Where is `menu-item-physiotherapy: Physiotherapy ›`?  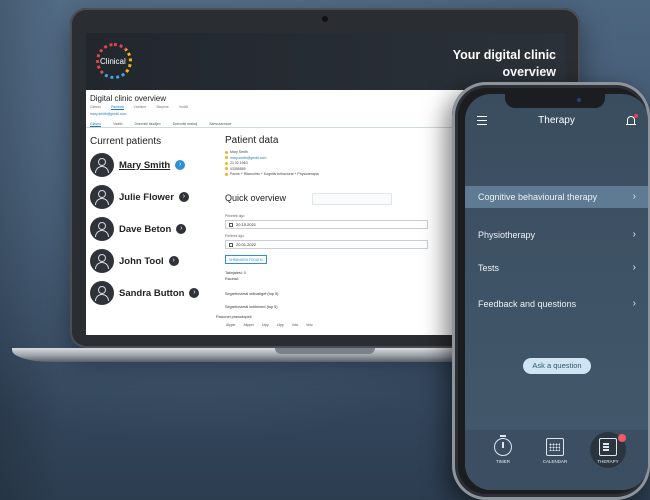 menu-item-physiotherapy: Physiotherapy › is located at coordinates (556, 235).